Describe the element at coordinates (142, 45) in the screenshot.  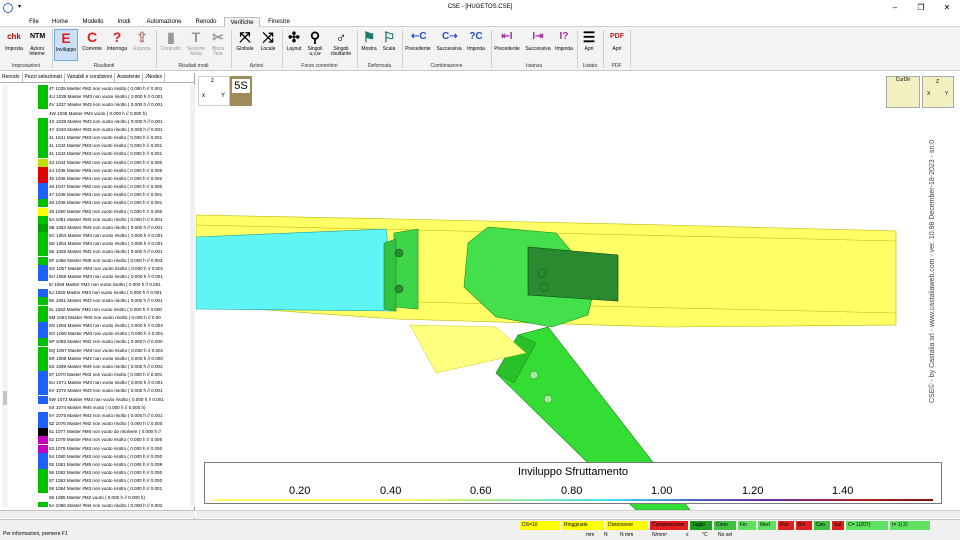
I see `ribbon-esporta-button: ⇪ Esporta` at that location.